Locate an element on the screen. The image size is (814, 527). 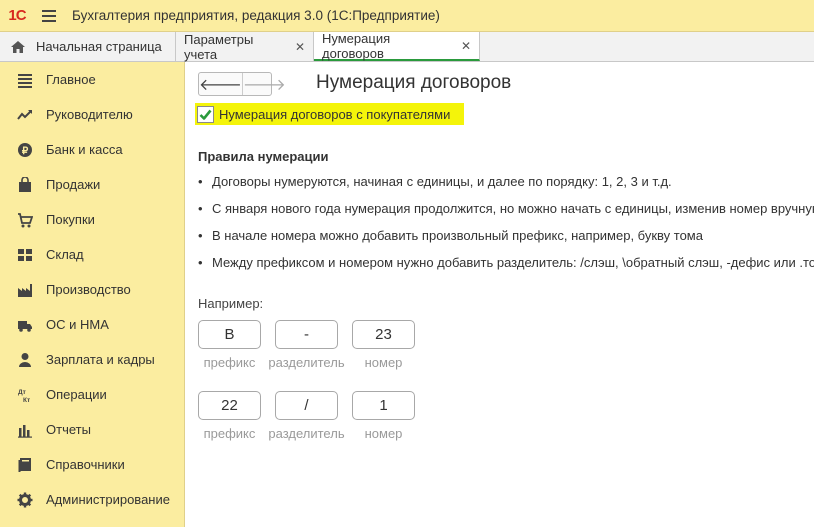
sidebar-item-label: Производство is located at coordinates (88, 289).